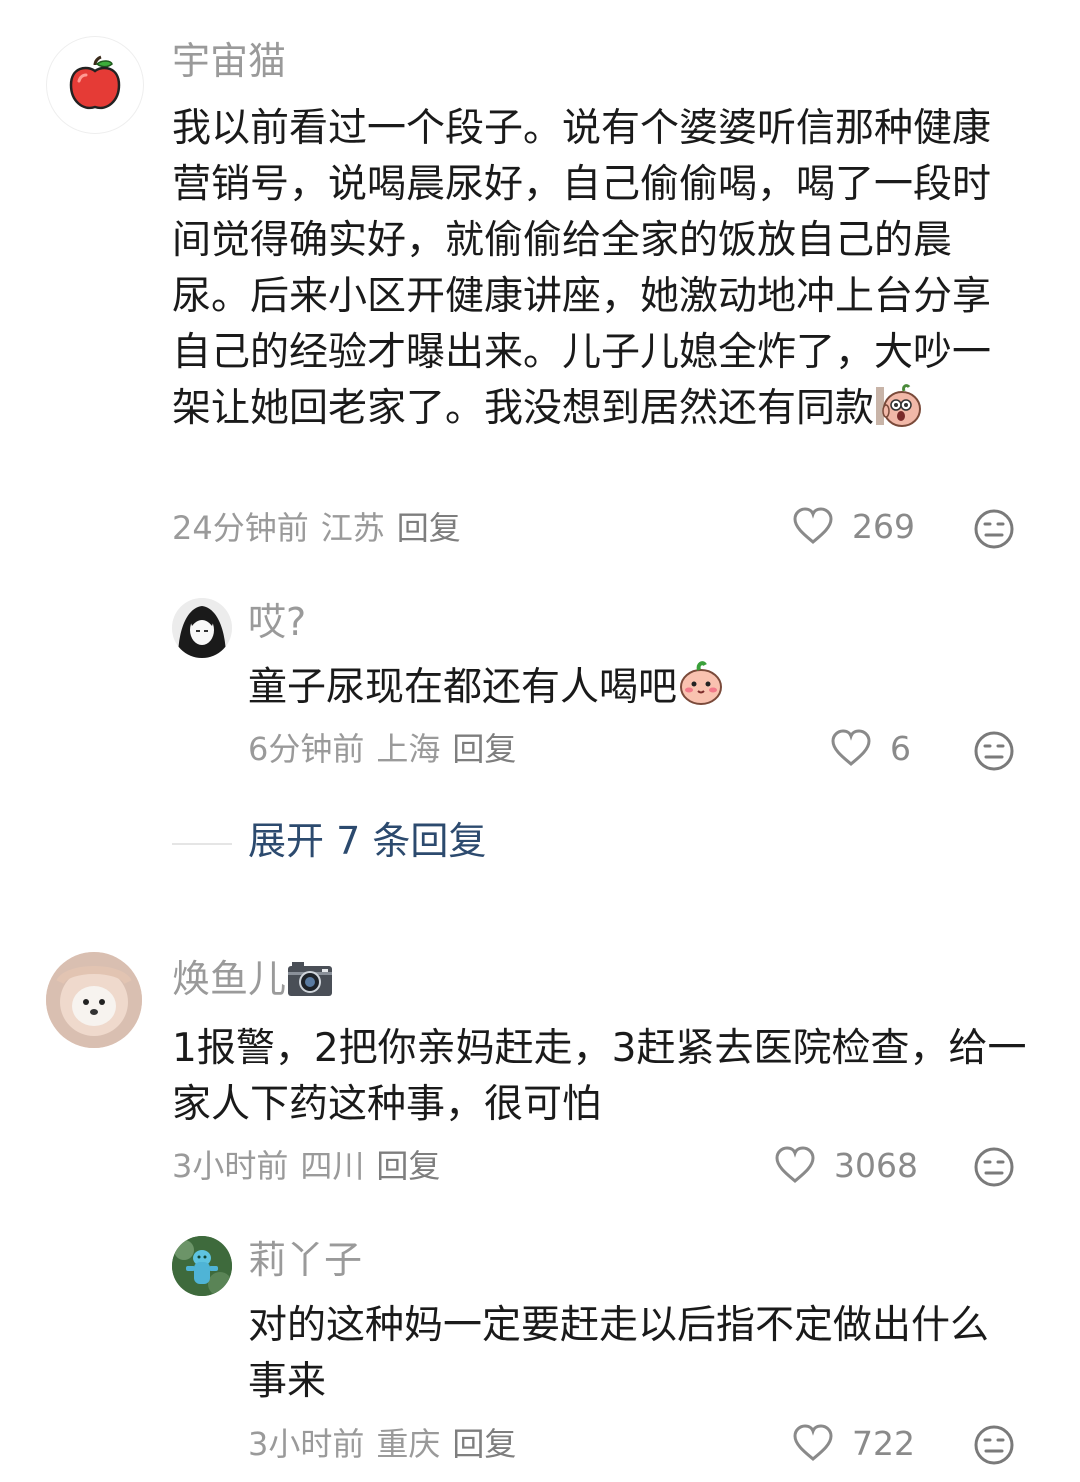 The image size is (1080, 1482). I want to click on camera-icon, so click(310, 979).